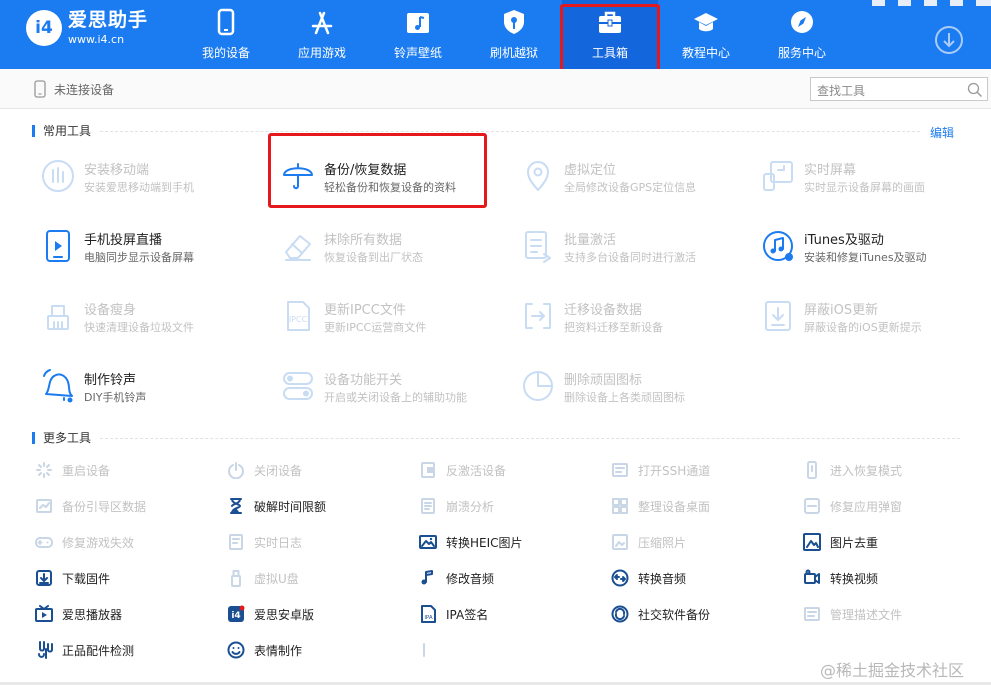 This screenshot has height=685, width=991. I want to click on nav-label: 教程中心, so click(705, 53).